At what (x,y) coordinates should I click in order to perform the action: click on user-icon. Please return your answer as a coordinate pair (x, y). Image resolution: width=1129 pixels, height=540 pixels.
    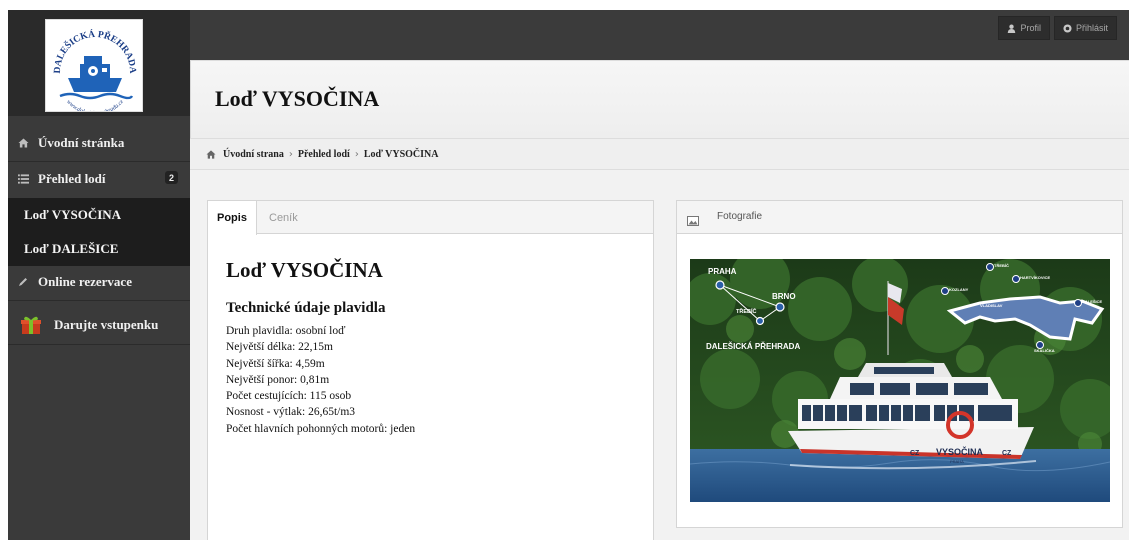
    Looking at the image, I should click on (1011, 28).